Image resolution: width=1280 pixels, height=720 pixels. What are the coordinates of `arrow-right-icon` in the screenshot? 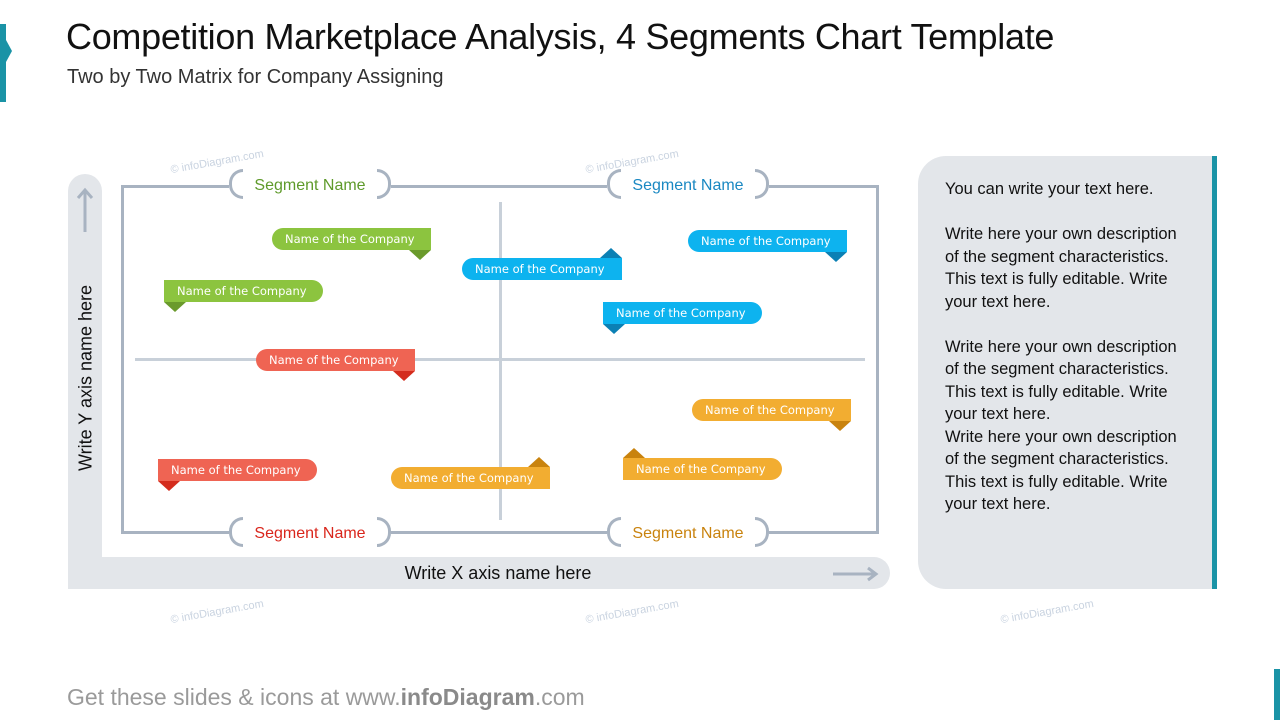 It's located at (856, 574).